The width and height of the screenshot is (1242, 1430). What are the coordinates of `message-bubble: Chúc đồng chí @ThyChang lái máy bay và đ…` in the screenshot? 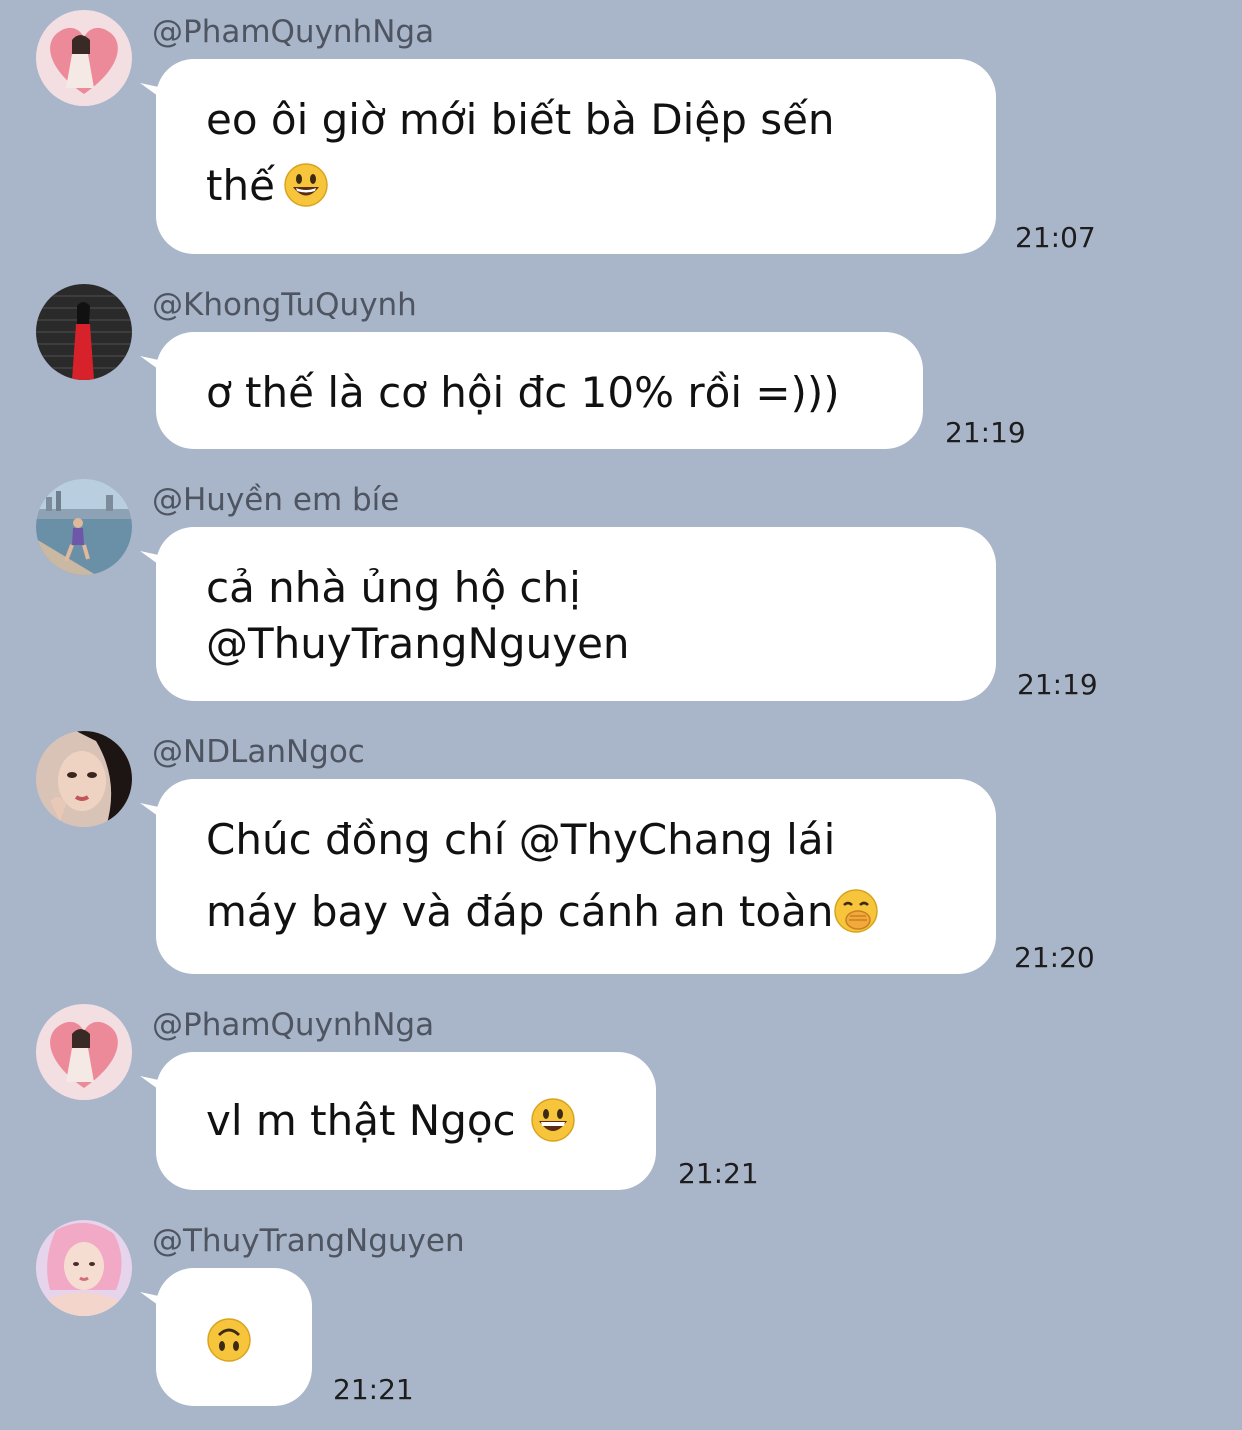 It's located at (576, 876).